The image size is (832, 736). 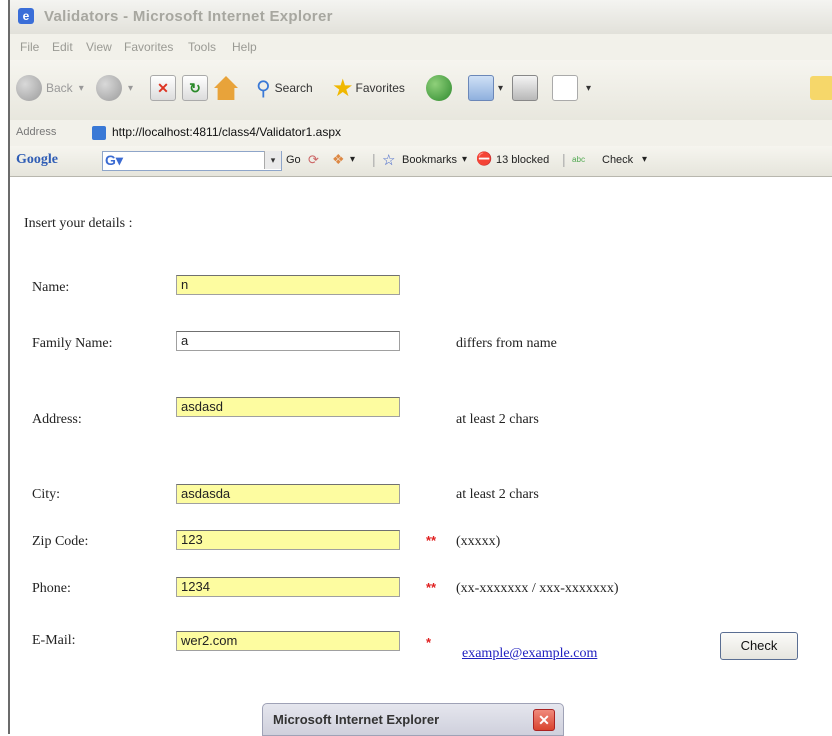 I want to click on phone-format-hint: (xx-xxxxxxx / xxx-xxxxxxx), so click(x=537, y=588).